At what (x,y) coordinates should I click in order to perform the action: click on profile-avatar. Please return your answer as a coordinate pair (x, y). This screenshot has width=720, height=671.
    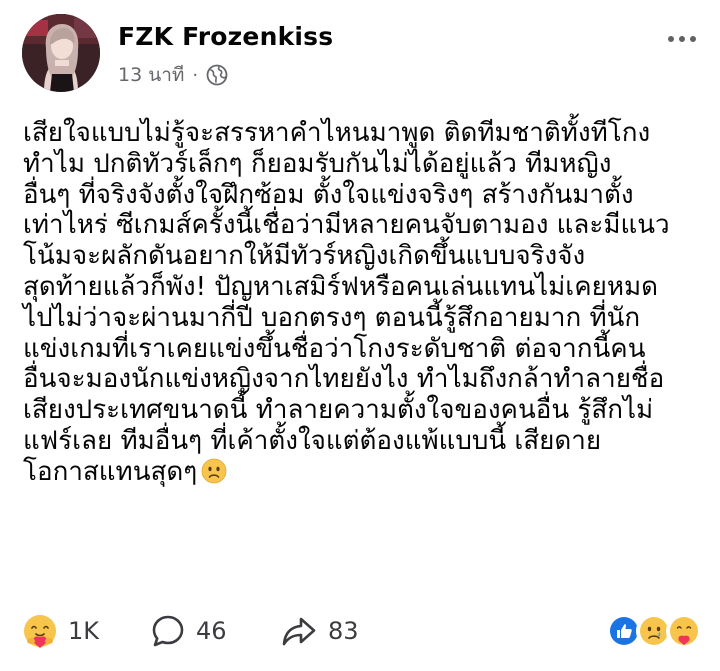
    Looking at the image, I should click on (61, 53).